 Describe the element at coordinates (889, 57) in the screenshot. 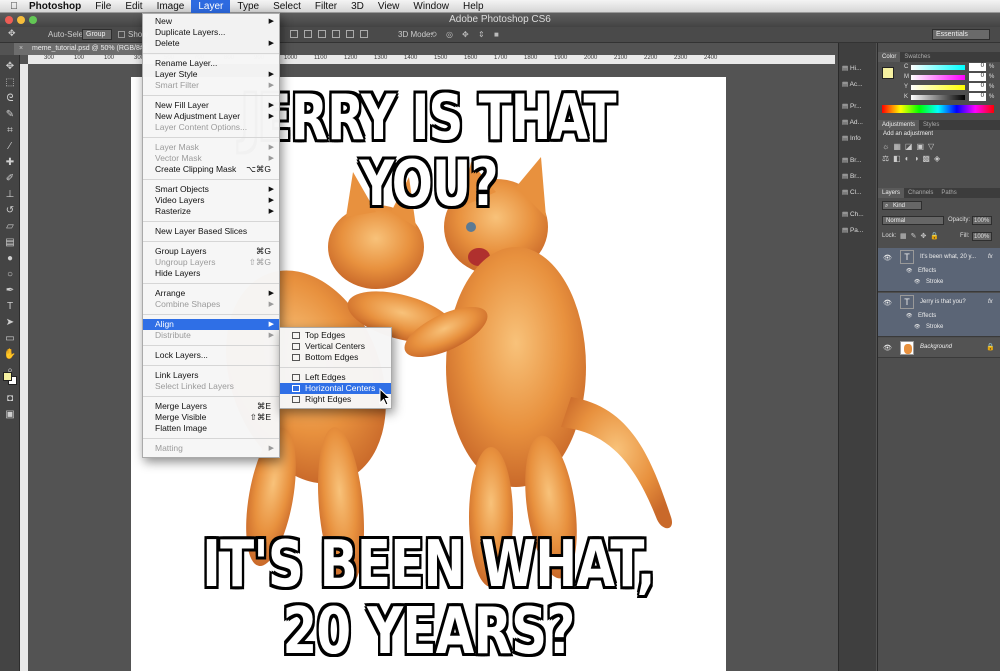

I see `tab-color: Color` at that location.